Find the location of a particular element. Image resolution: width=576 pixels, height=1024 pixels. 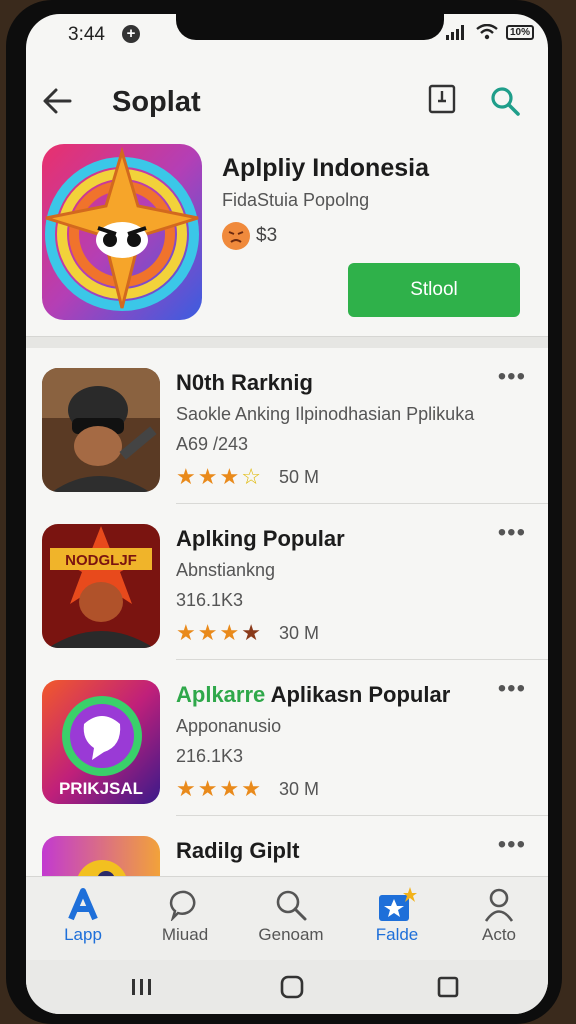

app-name: Aplkarre Aplikasn Popular is located at coordinates (313, 695).